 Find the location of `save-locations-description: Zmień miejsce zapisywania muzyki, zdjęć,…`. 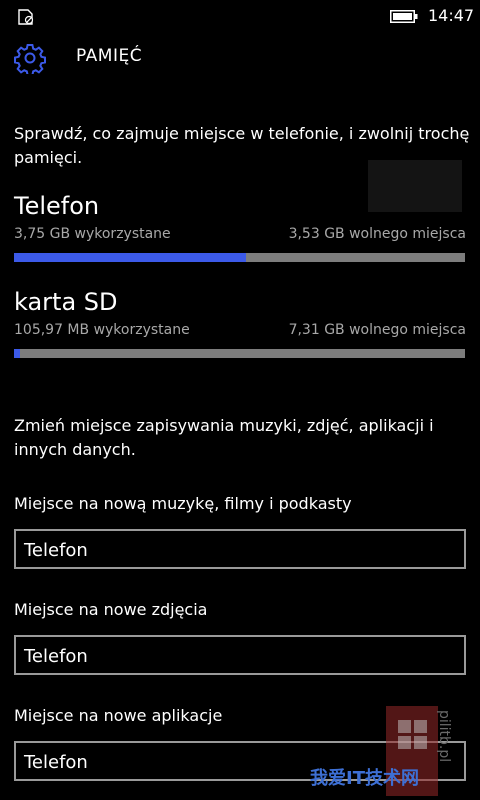

save-locations-description: Zmień miejsce zapisywania muzyki, zdjęć,… is located at coordinates (224, 437).